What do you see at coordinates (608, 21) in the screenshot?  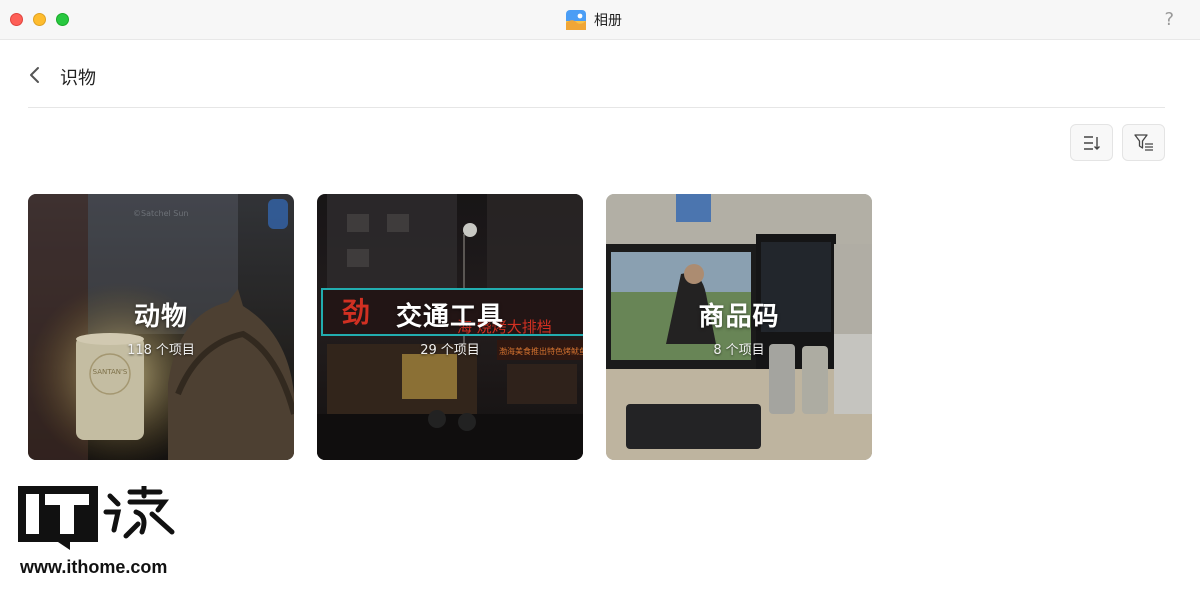 I see `app-name: 相册` at bounding box center [608, 21].